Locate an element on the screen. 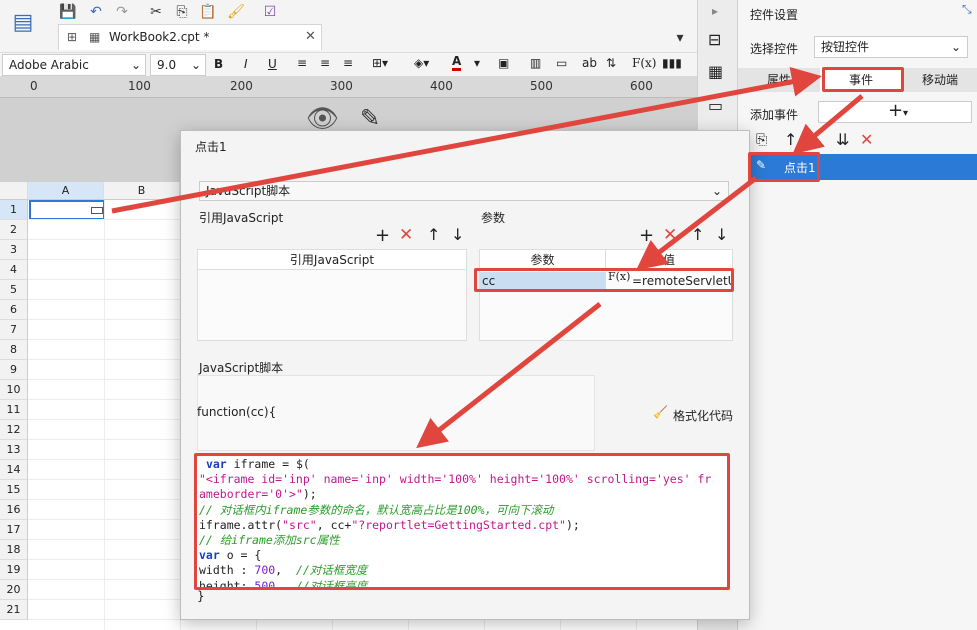 This screenshot has width=977, height=630. ref-js-table: 引用JavaScript is located at coordinates (332, 295).